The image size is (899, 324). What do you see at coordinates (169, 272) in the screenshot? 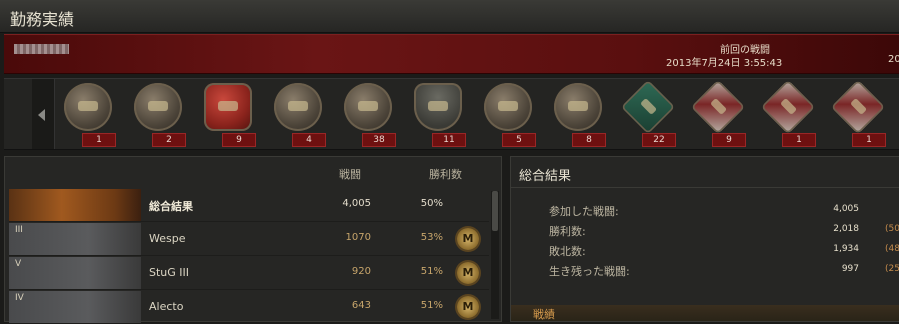
I see `vehicle-name: StuG III` at bounding box center [169, 272].